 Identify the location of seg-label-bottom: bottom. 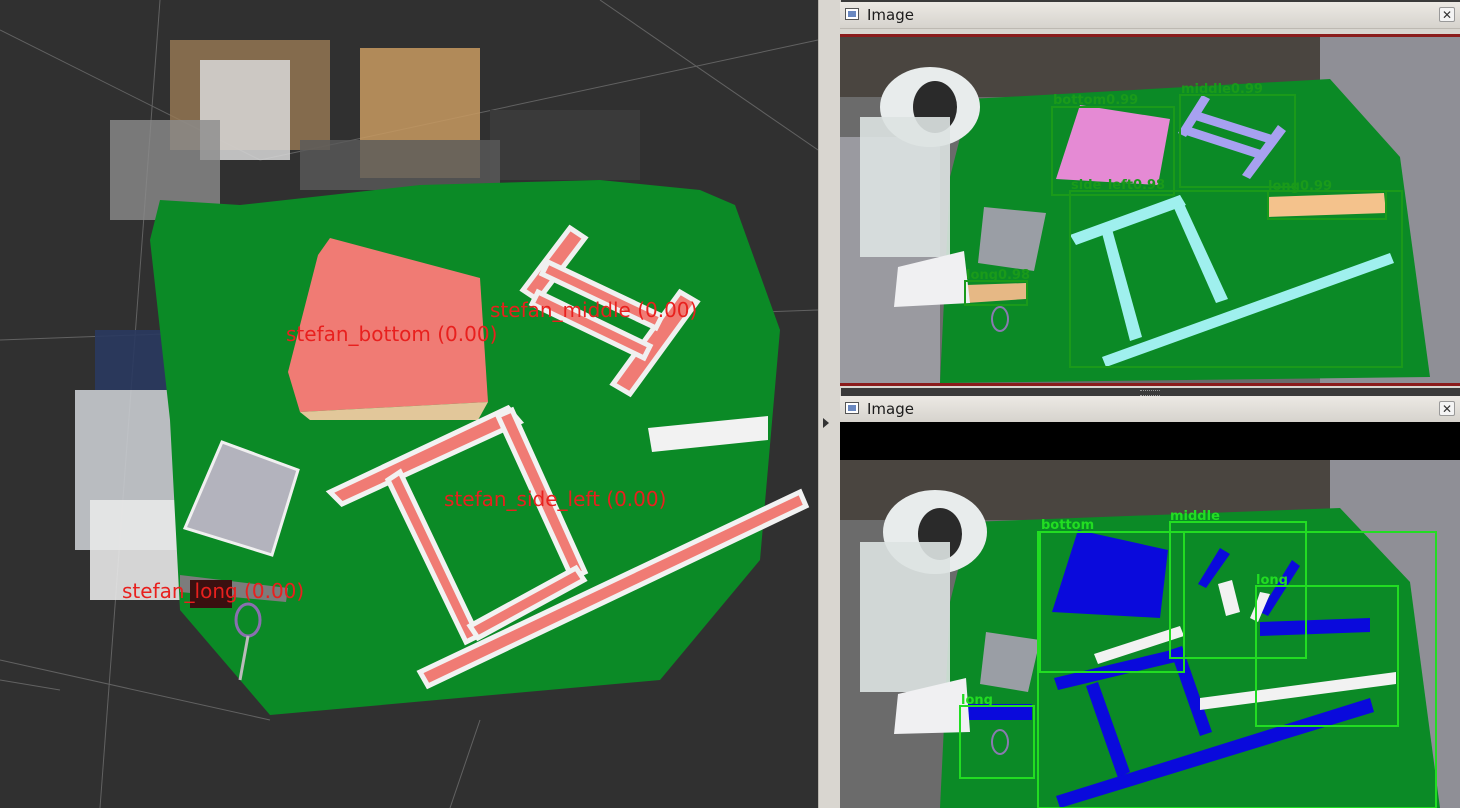
(1067, 525).